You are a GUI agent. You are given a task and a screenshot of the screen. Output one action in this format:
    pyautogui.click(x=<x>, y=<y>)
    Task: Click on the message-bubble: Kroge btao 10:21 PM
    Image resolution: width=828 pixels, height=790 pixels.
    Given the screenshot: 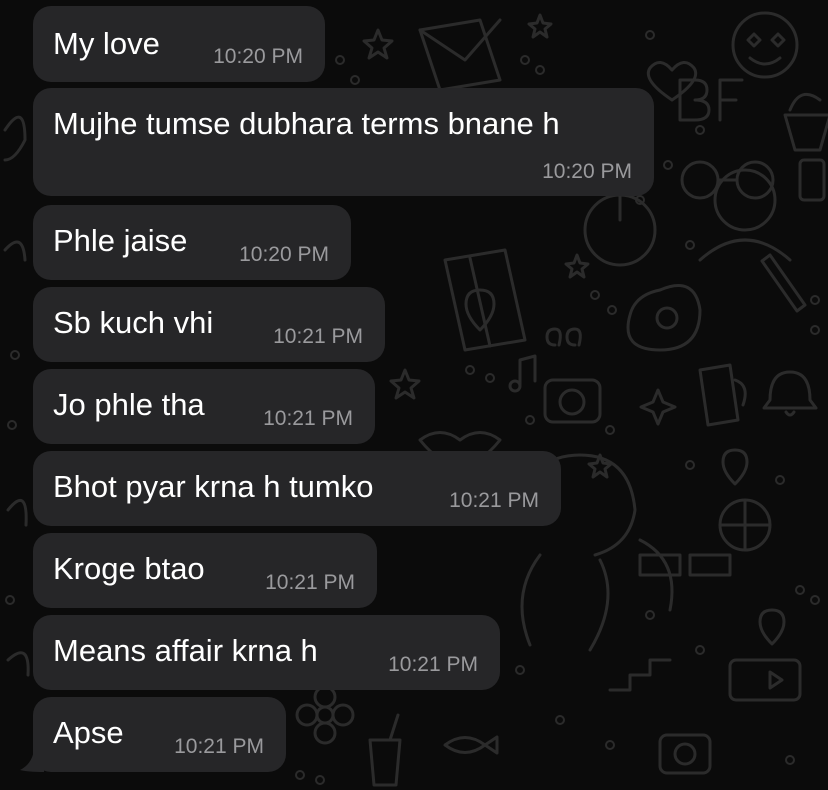 What is the action you would take?
    pyautogui.click(x=205, y=570)
    